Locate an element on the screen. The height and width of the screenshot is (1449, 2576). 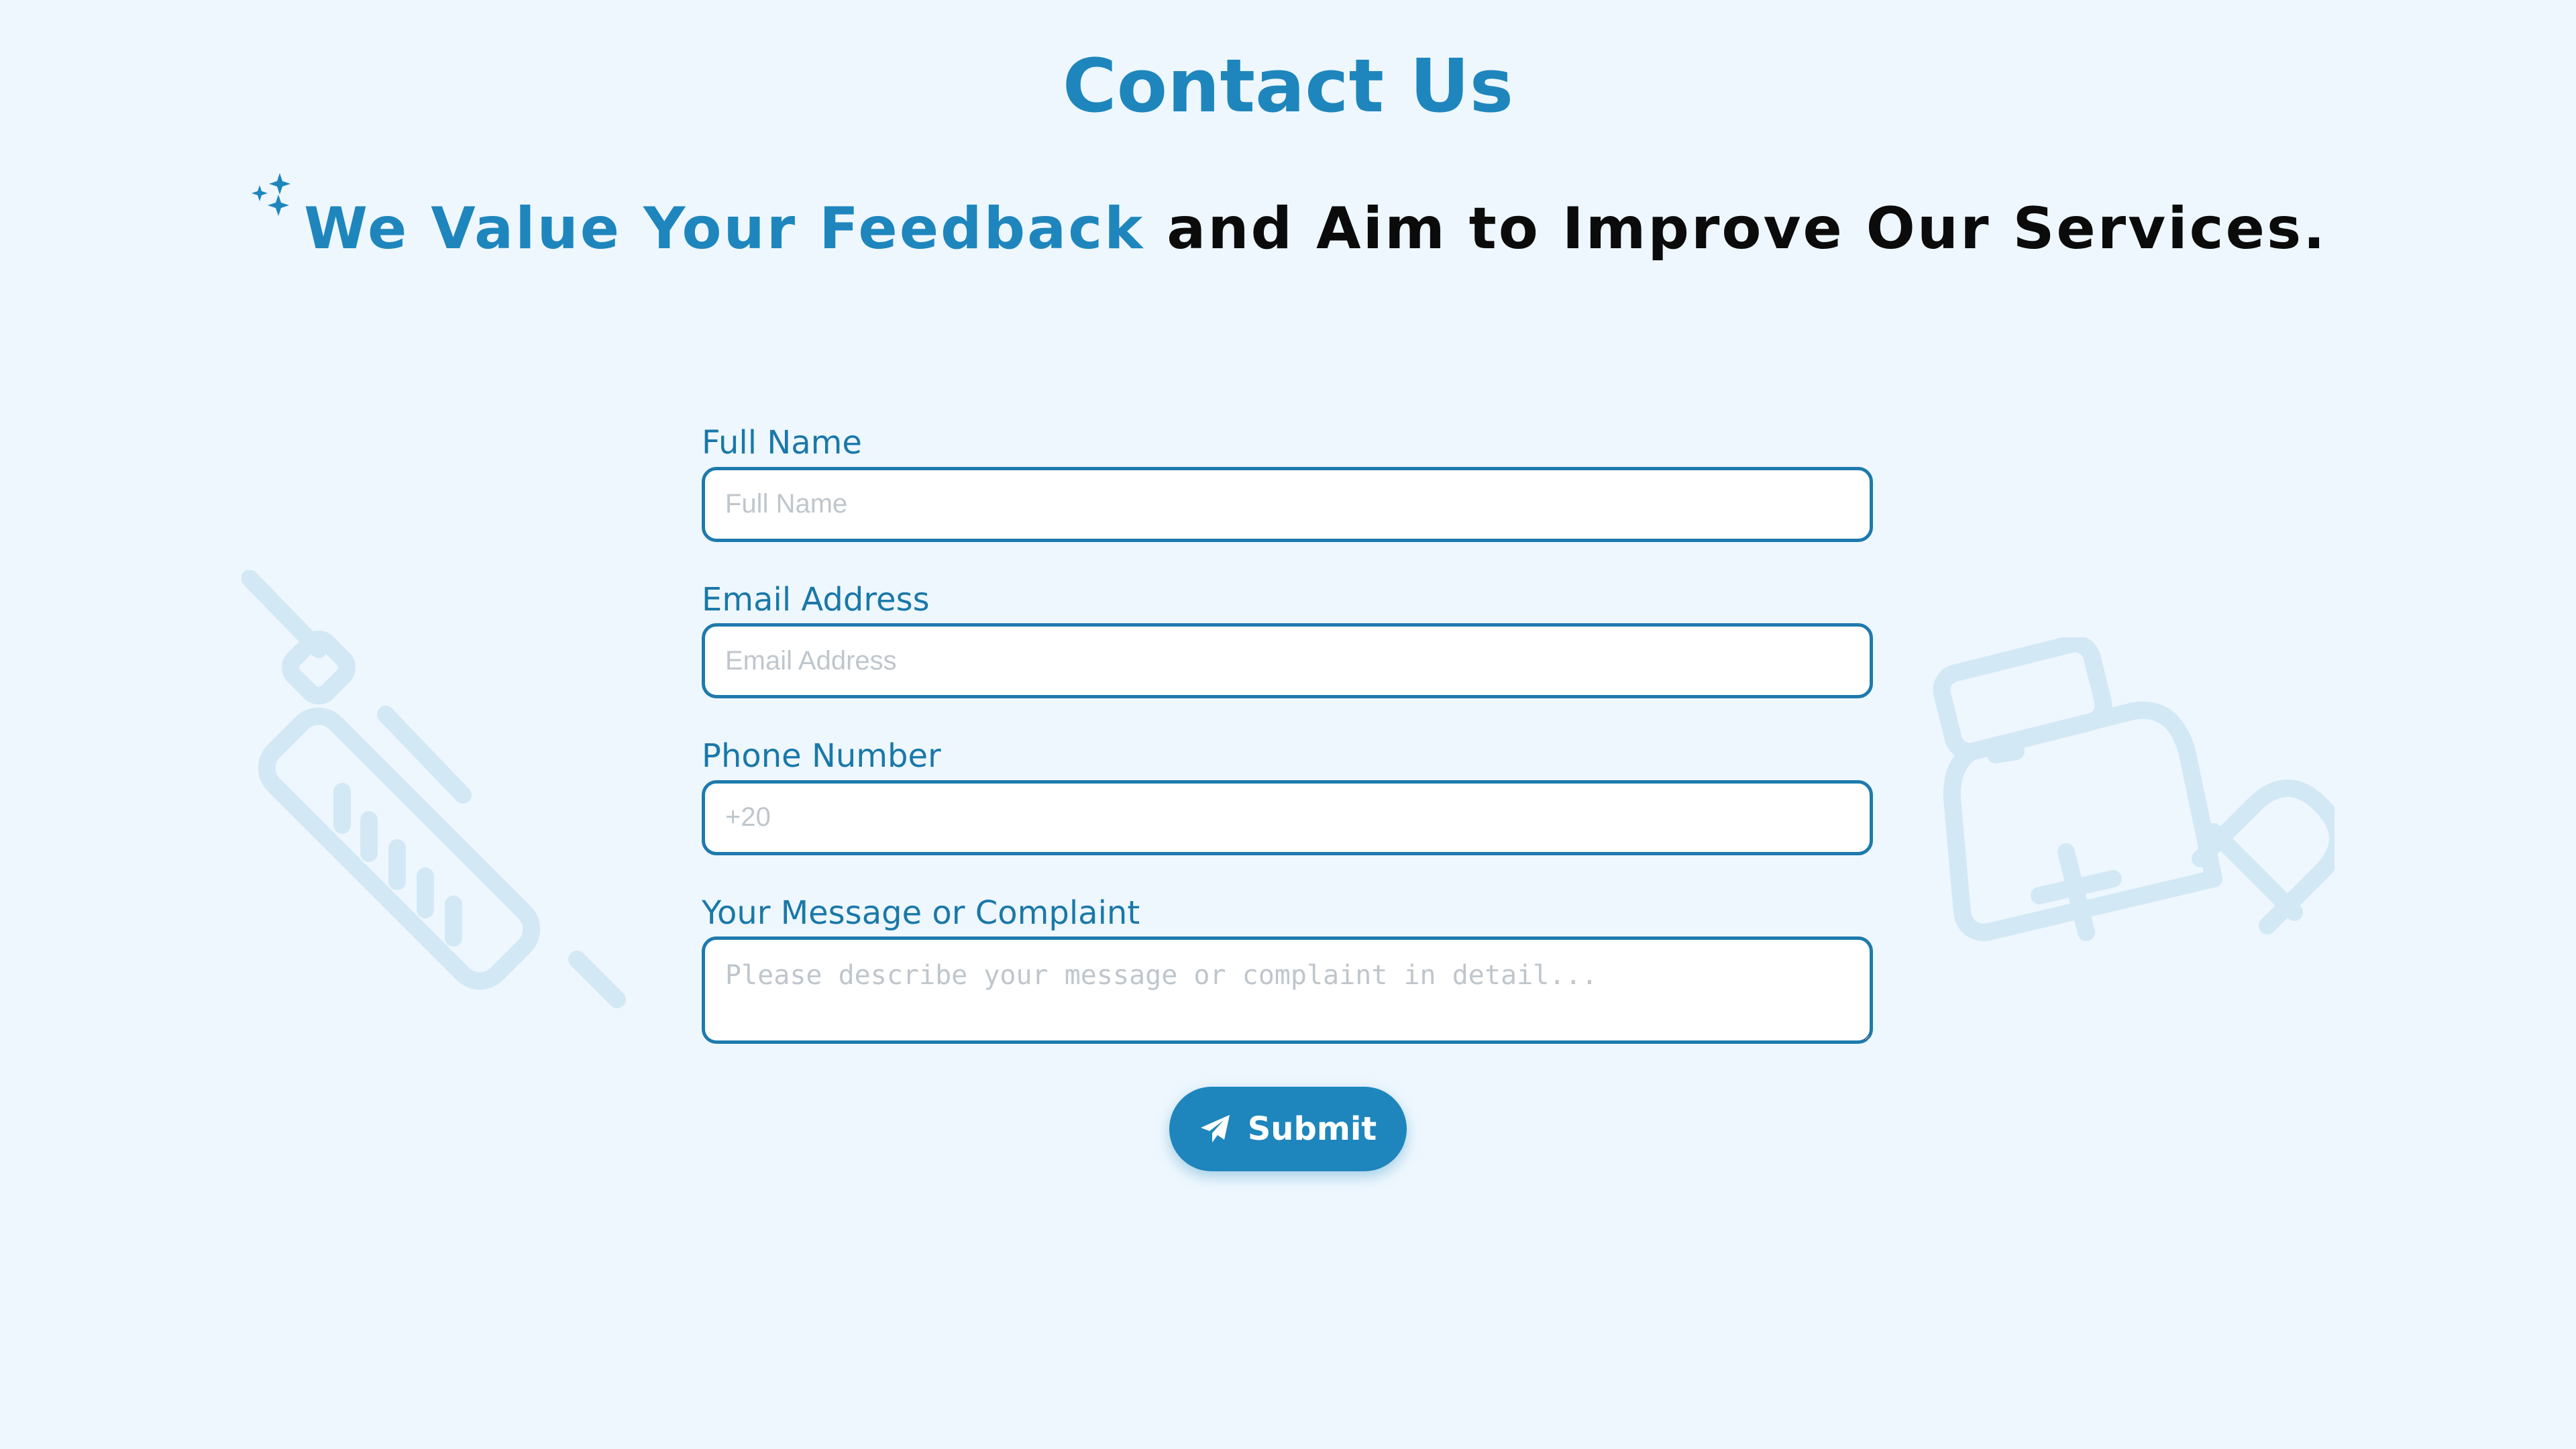
phone-label: Phone Number is located at coordinates (821, 756).